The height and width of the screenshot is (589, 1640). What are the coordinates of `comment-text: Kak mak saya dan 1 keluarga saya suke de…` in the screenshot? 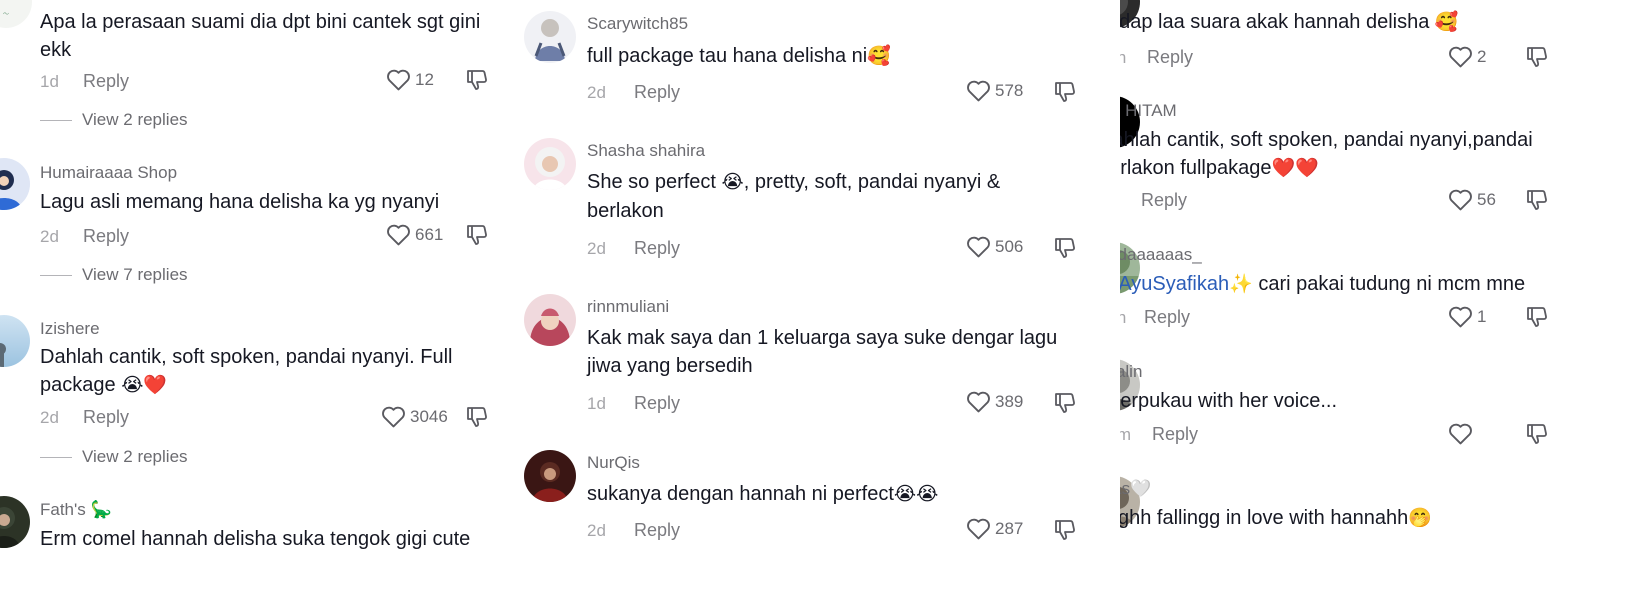 It's located at (822, 352).